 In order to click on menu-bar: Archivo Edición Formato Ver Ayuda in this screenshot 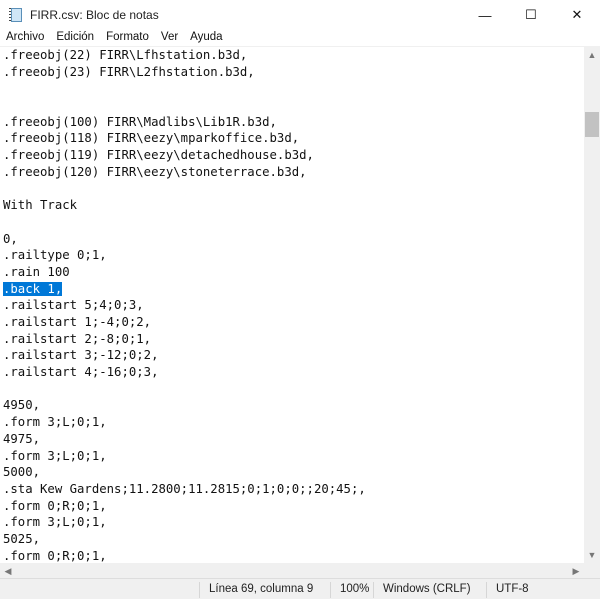, I will do `click(300, 38)`.